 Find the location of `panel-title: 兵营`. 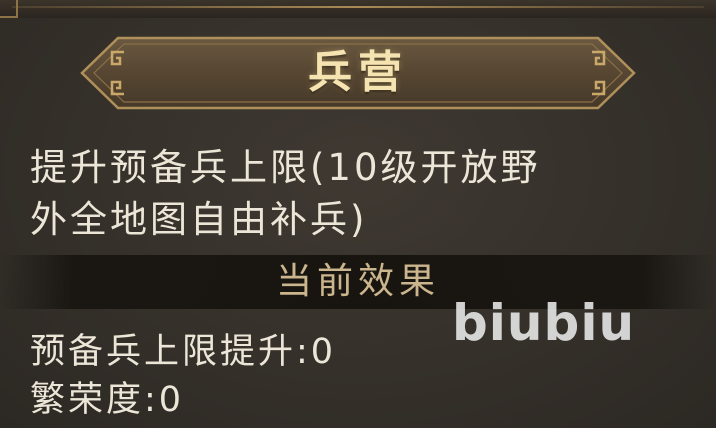

panel-title: 兵营 is located at coordinates (358, 72).